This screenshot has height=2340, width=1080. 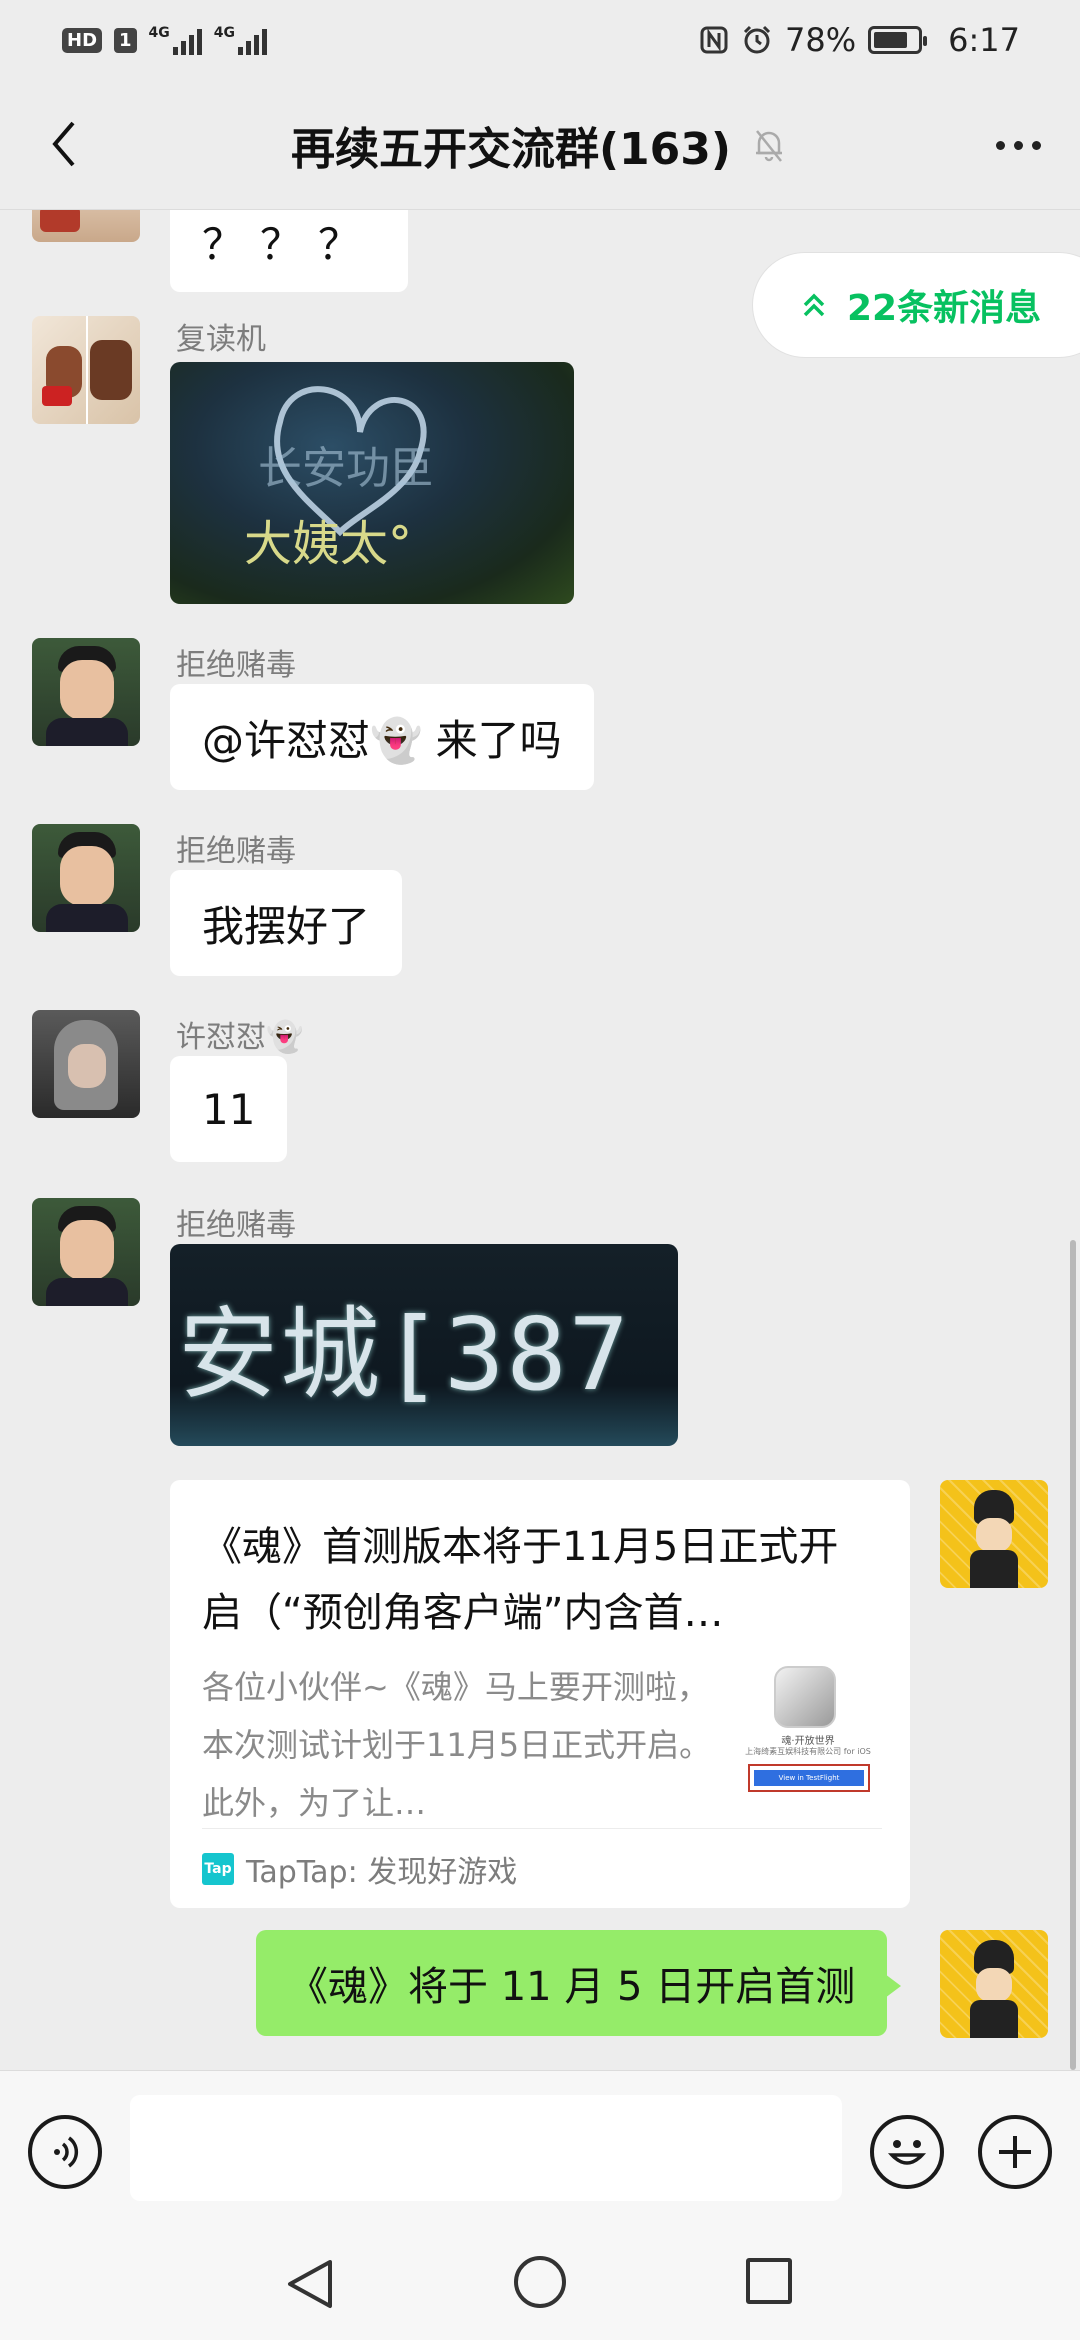 I want to click on smiley-icon, so click(x=907, y=2152).